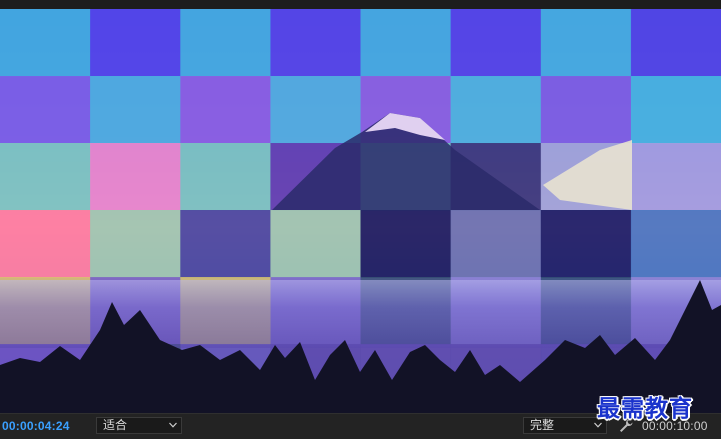  What do you see at coordinates (565, 425) in the screenshot?
I see `playback-resolution-select: 完整` at bounding box center [565, 425].